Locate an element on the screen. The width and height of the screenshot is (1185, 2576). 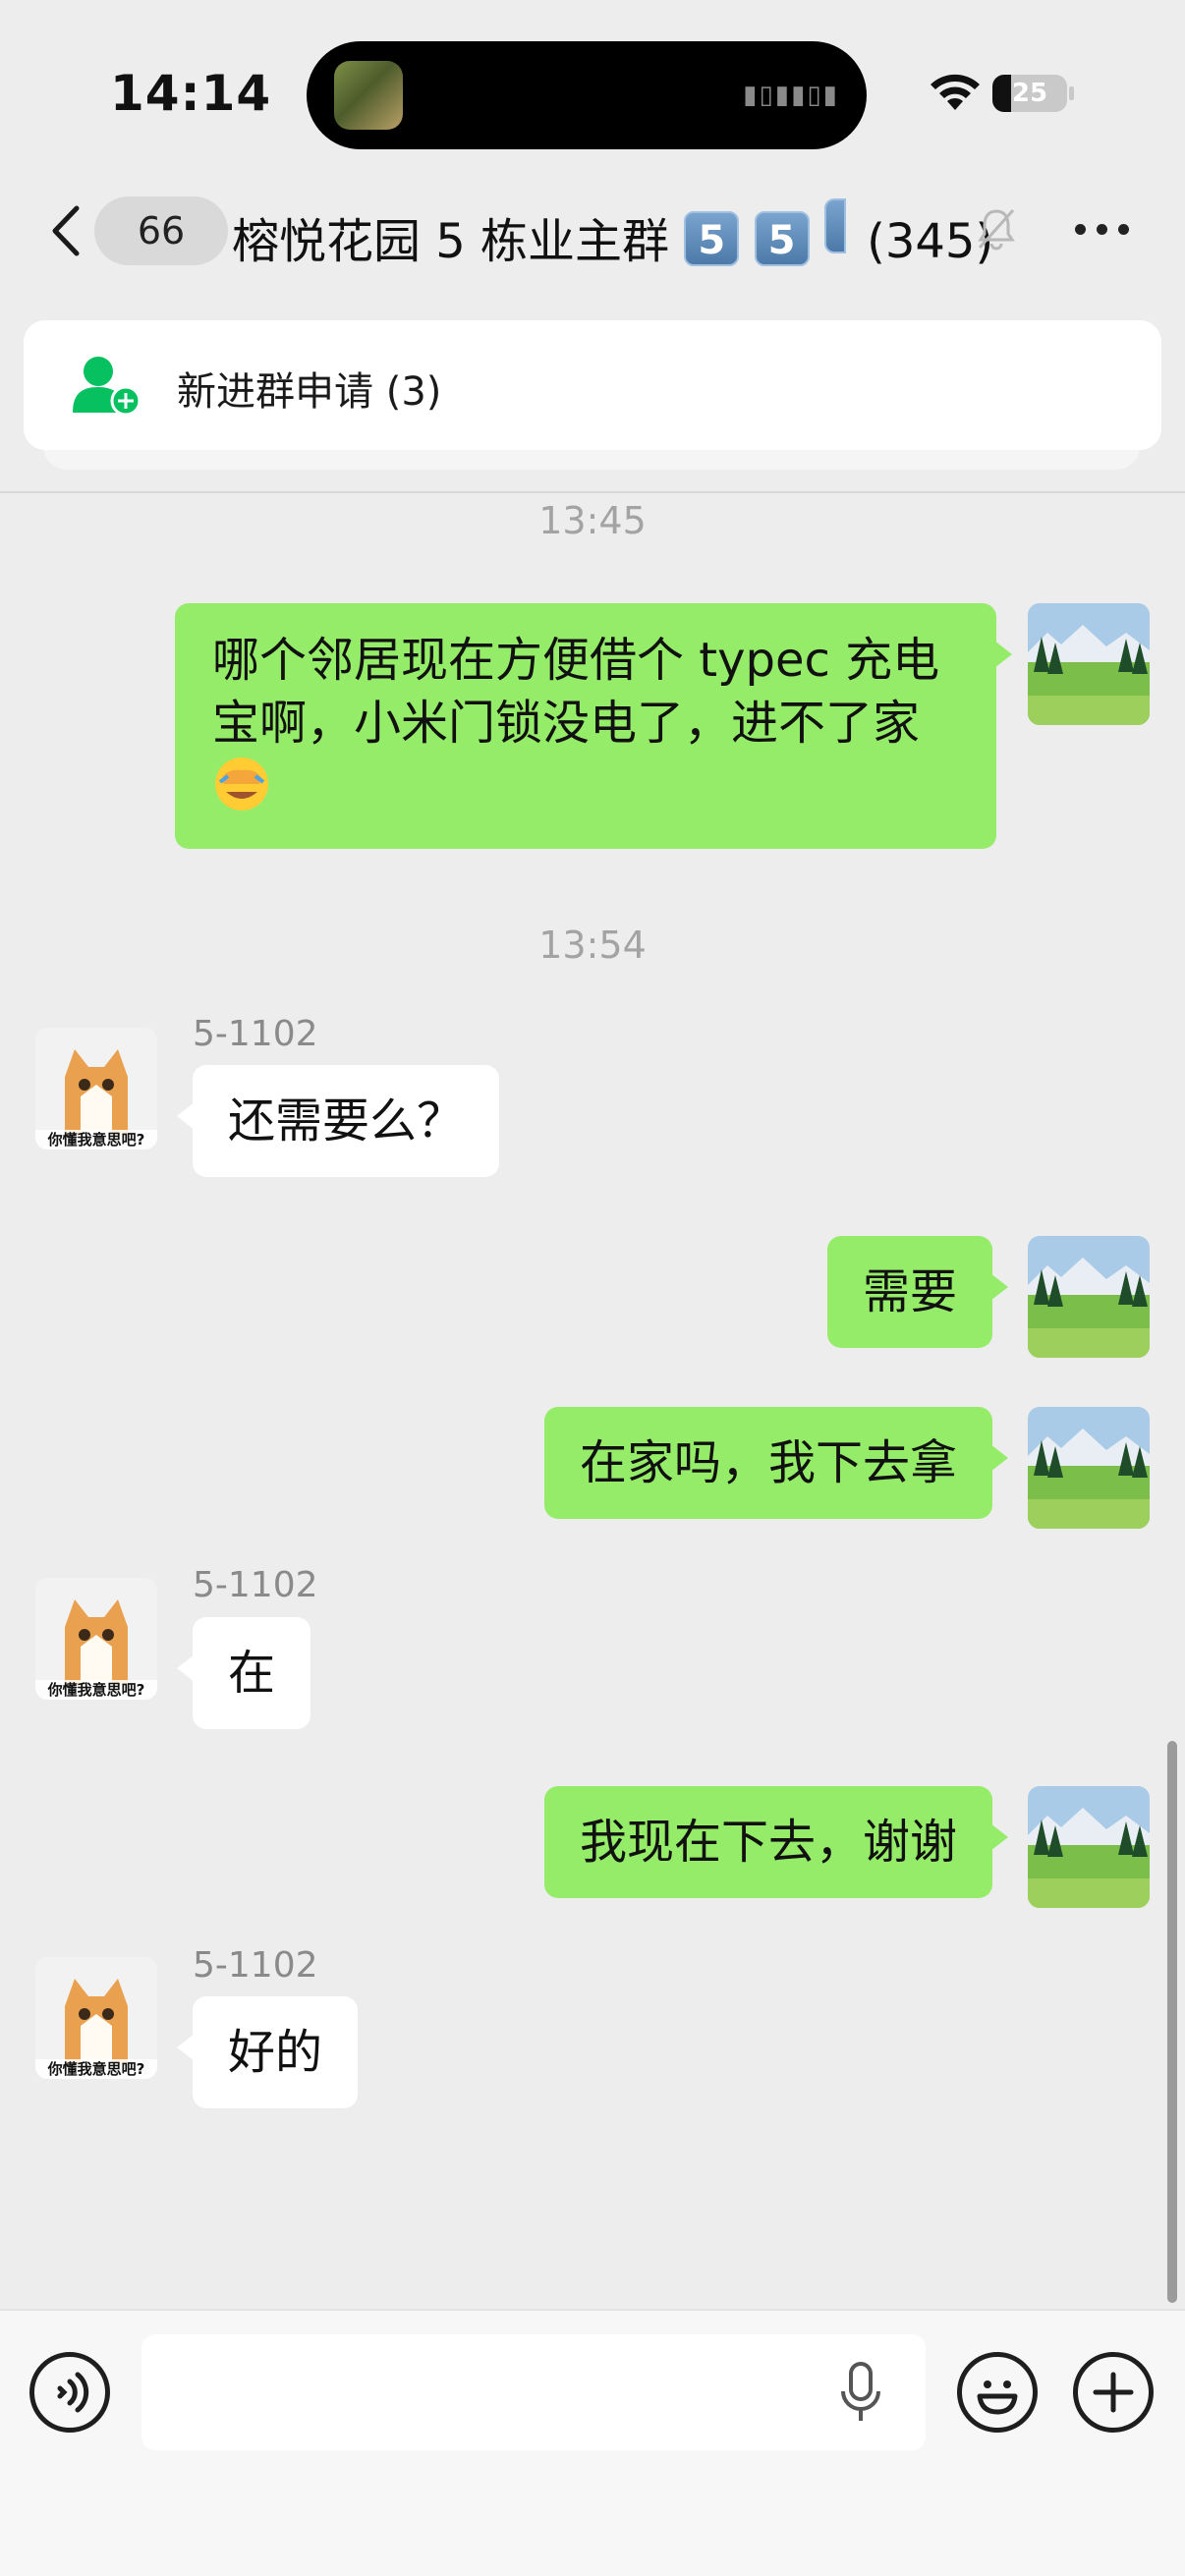
emoji-button is located at coordinates (998, 2392).